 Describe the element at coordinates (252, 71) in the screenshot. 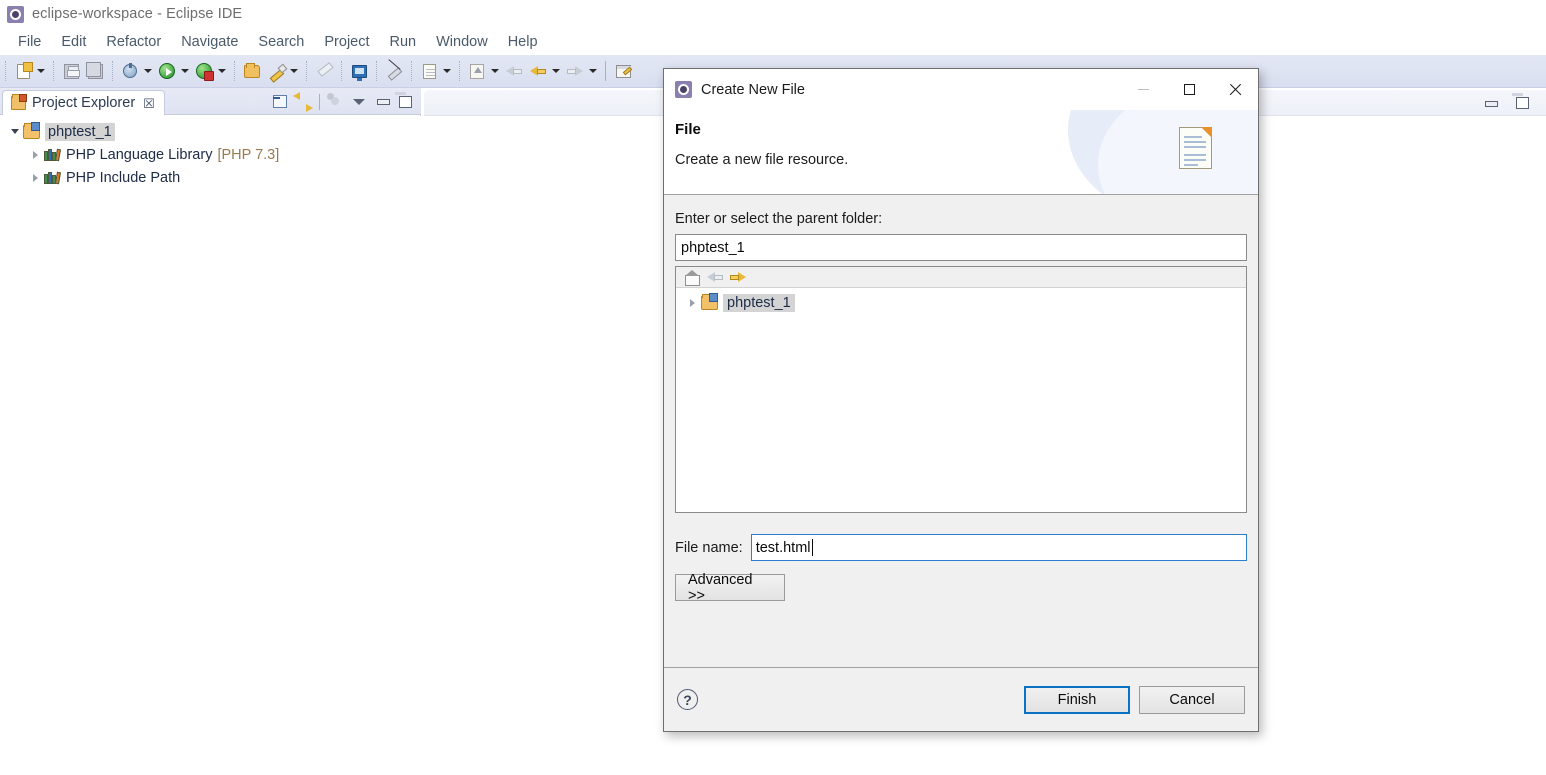

I see `open-folder-icon` at that location.